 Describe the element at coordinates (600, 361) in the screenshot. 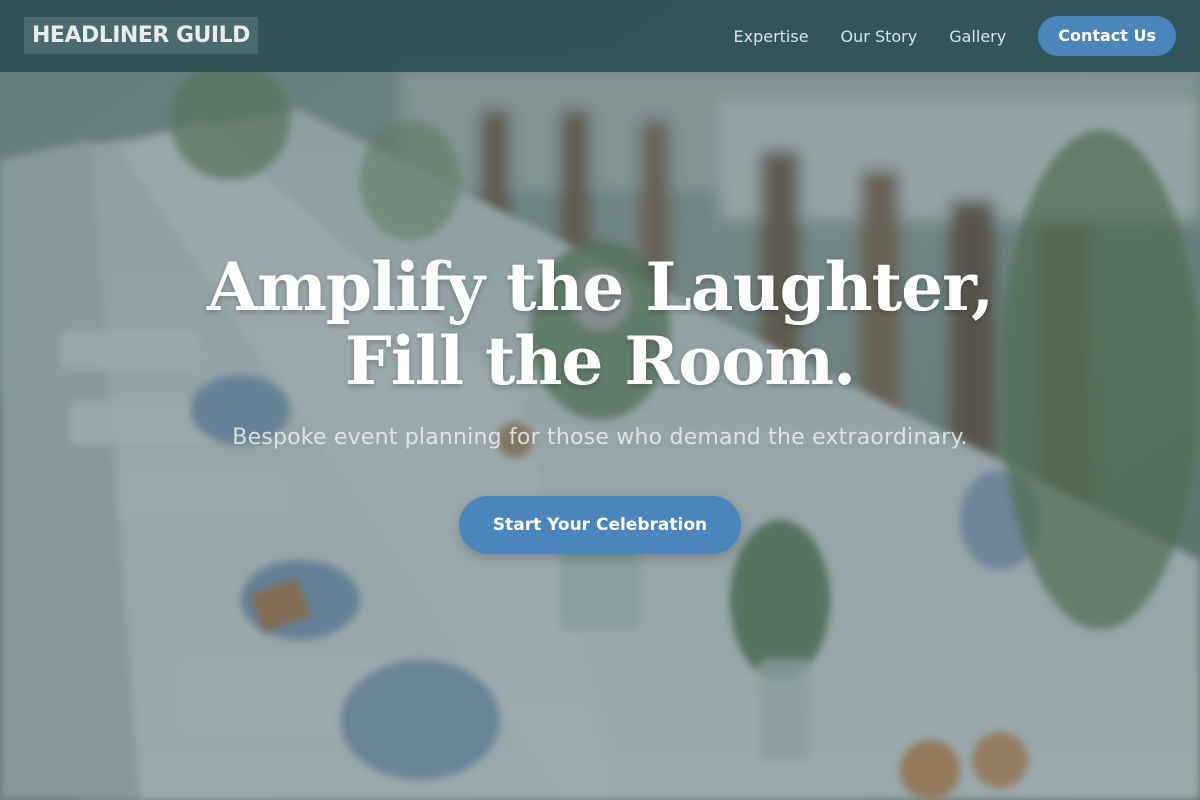

I see `hero-title-line-2: Fill the Room.` at that location.